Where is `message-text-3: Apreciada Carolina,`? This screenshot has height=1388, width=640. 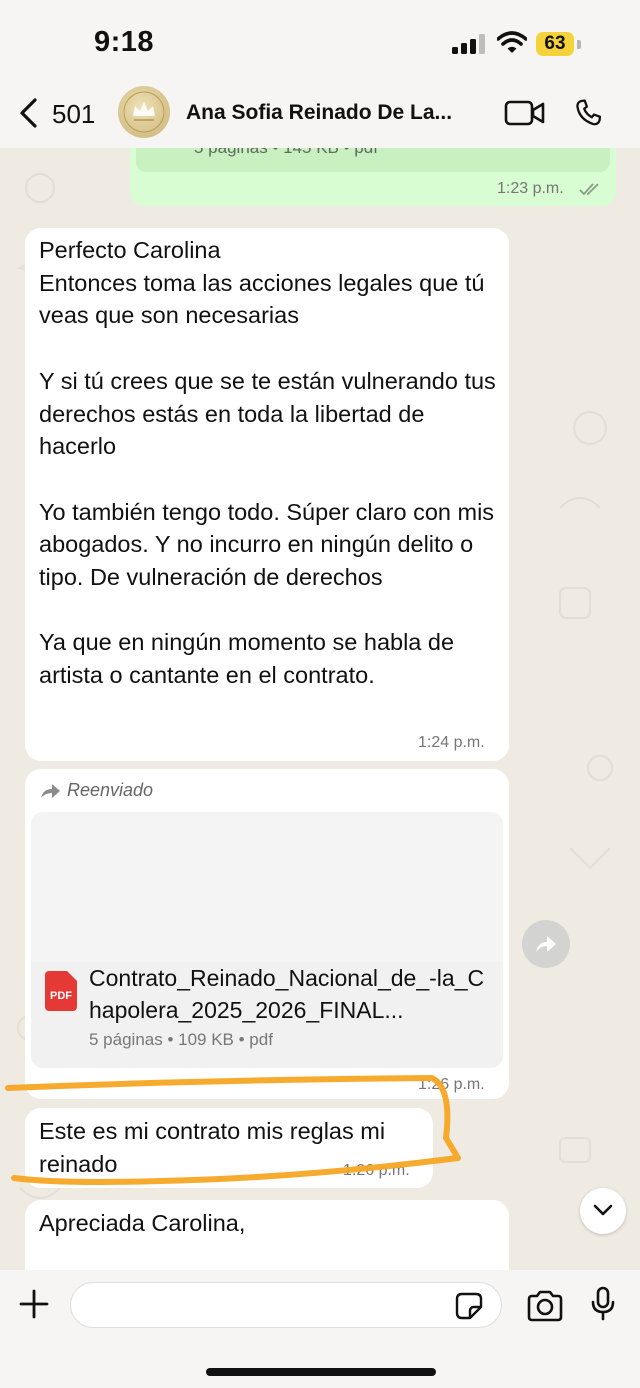 message-text-3: Apreciada Carolina, is located at coordinates (142, 1223).